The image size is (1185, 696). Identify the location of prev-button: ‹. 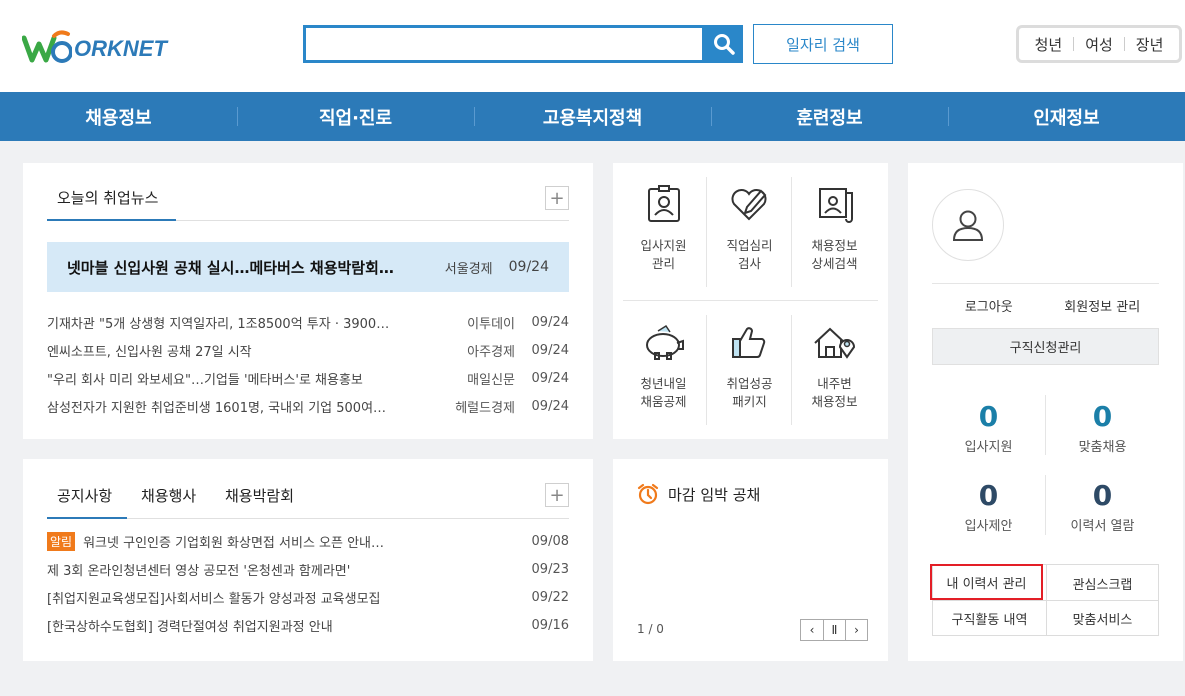
(812, 630).